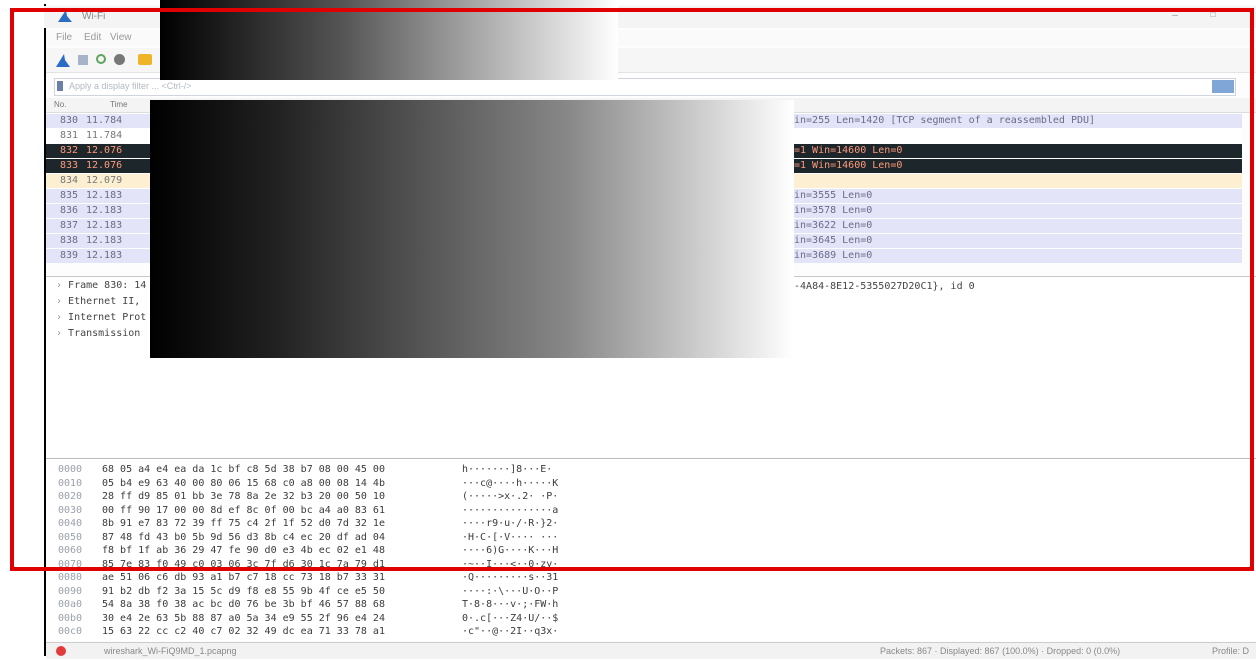  What do you see at coordinates (70, 604) in the screenshot?
I see `hex-offset: 00a0` at bounding box center [70, 604].